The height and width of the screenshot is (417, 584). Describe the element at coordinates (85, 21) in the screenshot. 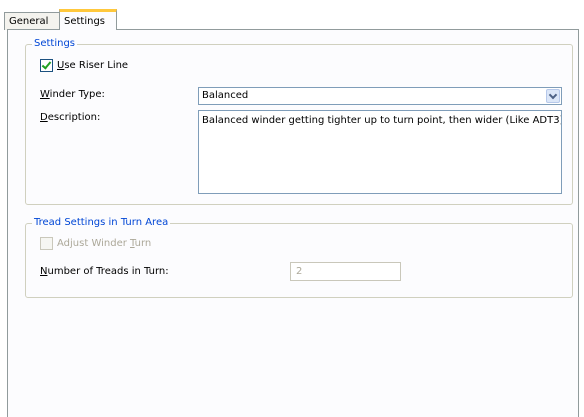

I see `tab-settings-label: Settings` at that location.